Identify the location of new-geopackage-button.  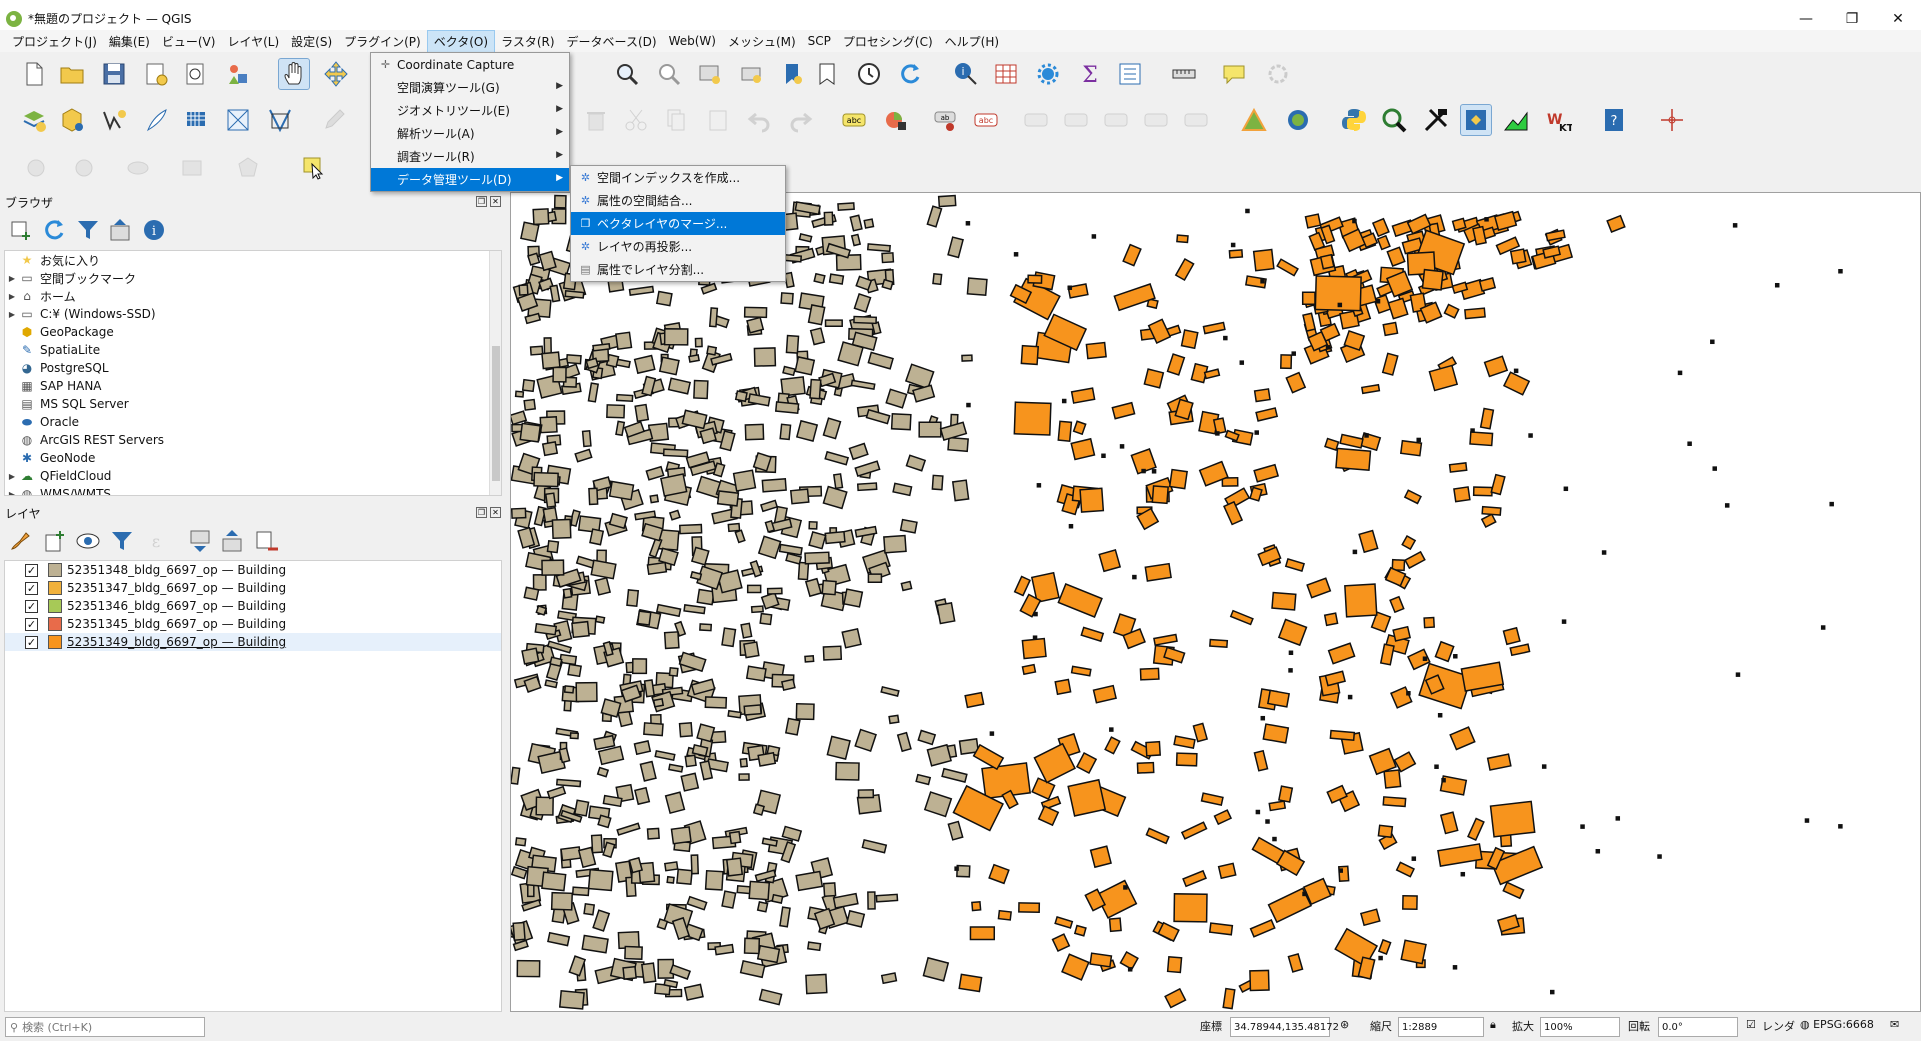
(72, 120).